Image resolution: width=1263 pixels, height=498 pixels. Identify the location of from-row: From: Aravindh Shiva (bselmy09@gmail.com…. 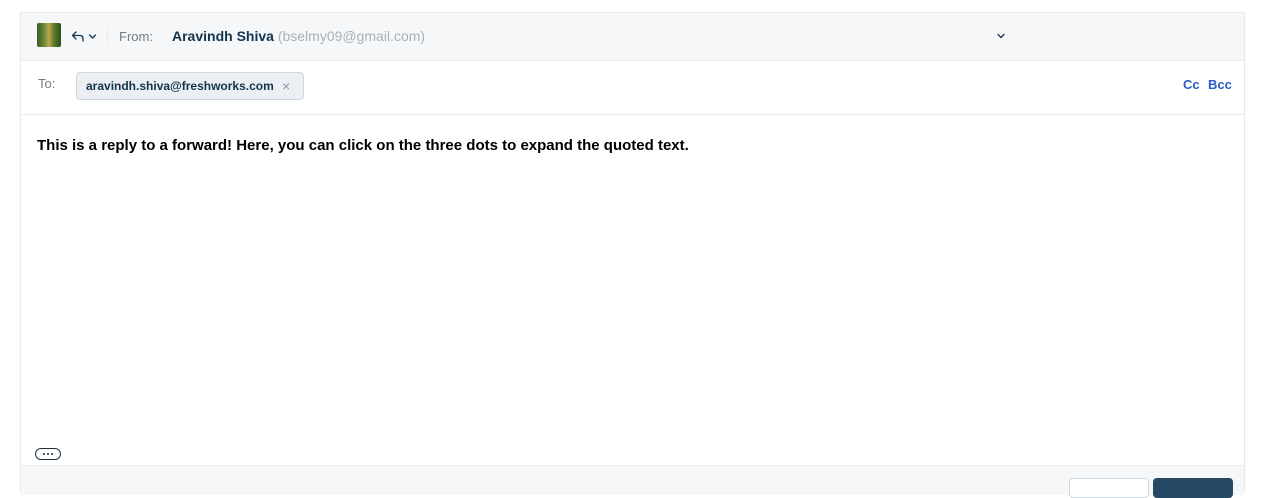
(632, 37).